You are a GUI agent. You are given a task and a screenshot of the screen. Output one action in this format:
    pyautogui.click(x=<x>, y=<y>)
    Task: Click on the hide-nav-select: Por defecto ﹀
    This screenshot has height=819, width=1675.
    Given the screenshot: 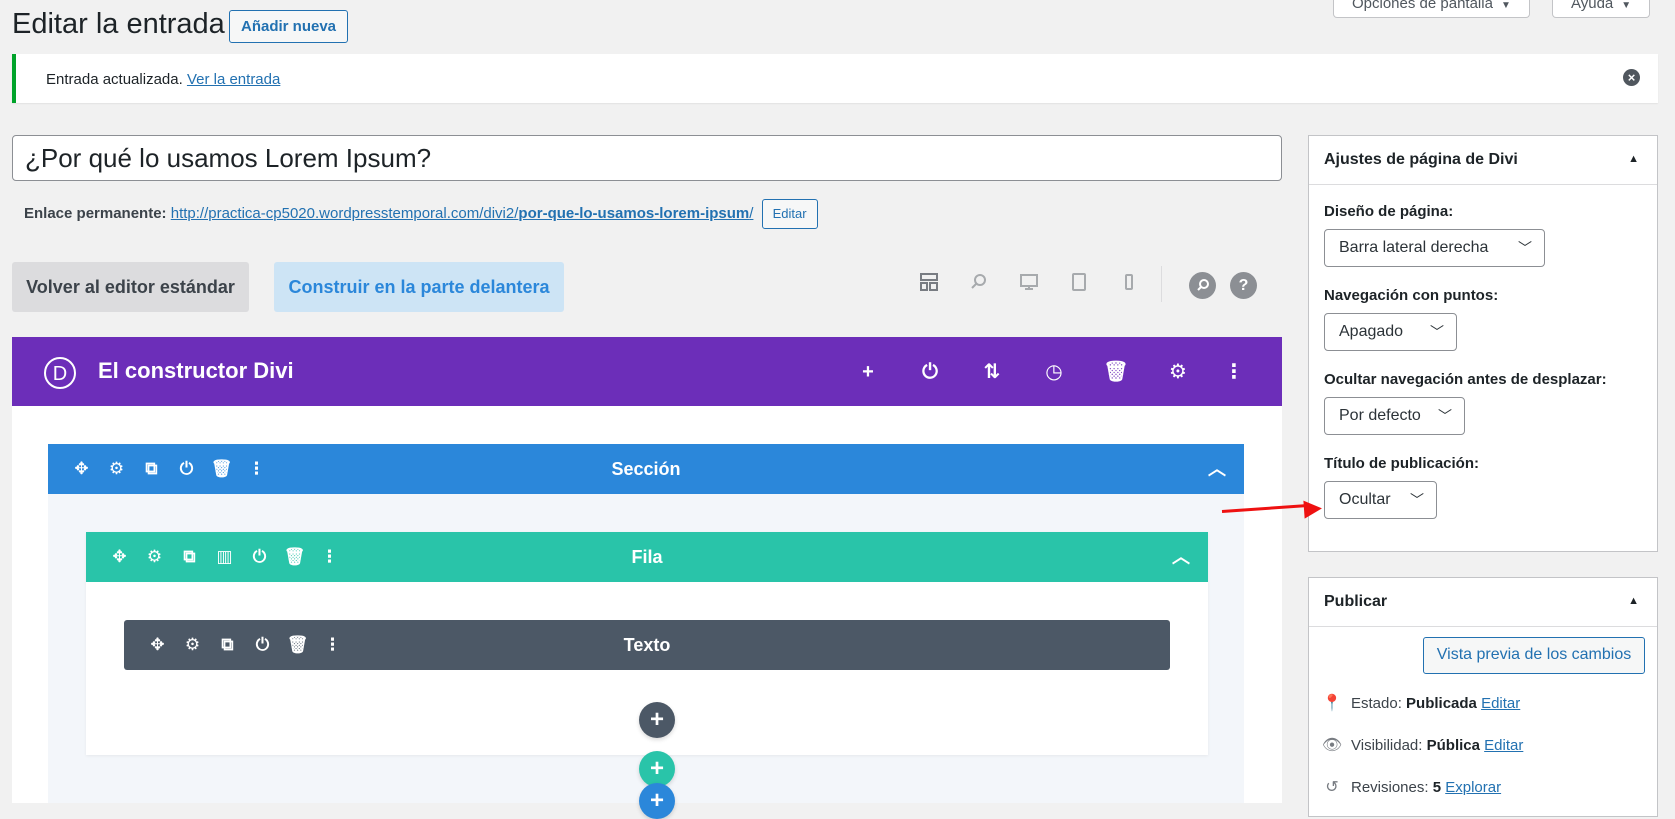 What is the action you would take?
    pyautogui.click(x=1394, y=416)
    